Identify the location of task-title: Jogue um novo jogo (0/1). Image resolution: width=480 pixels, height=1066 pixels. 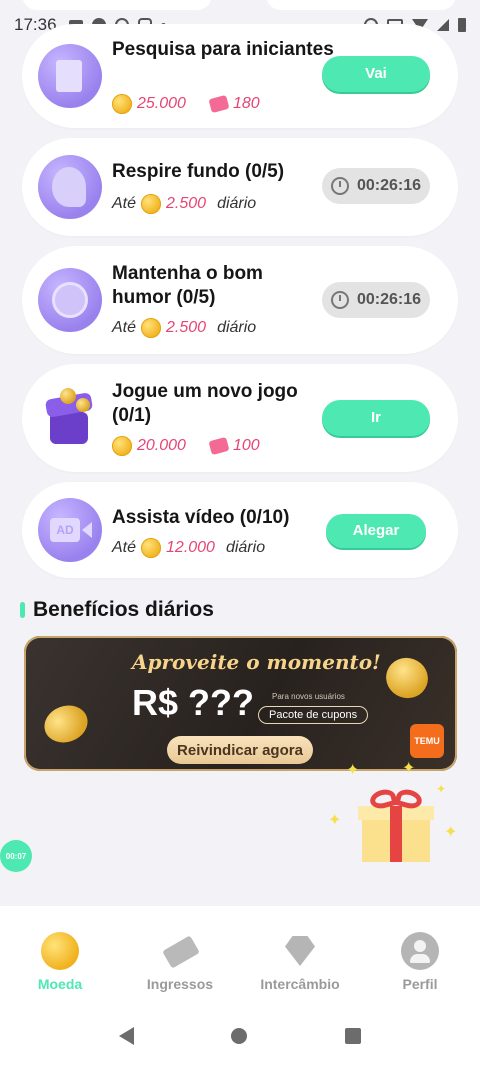
(205, 403).